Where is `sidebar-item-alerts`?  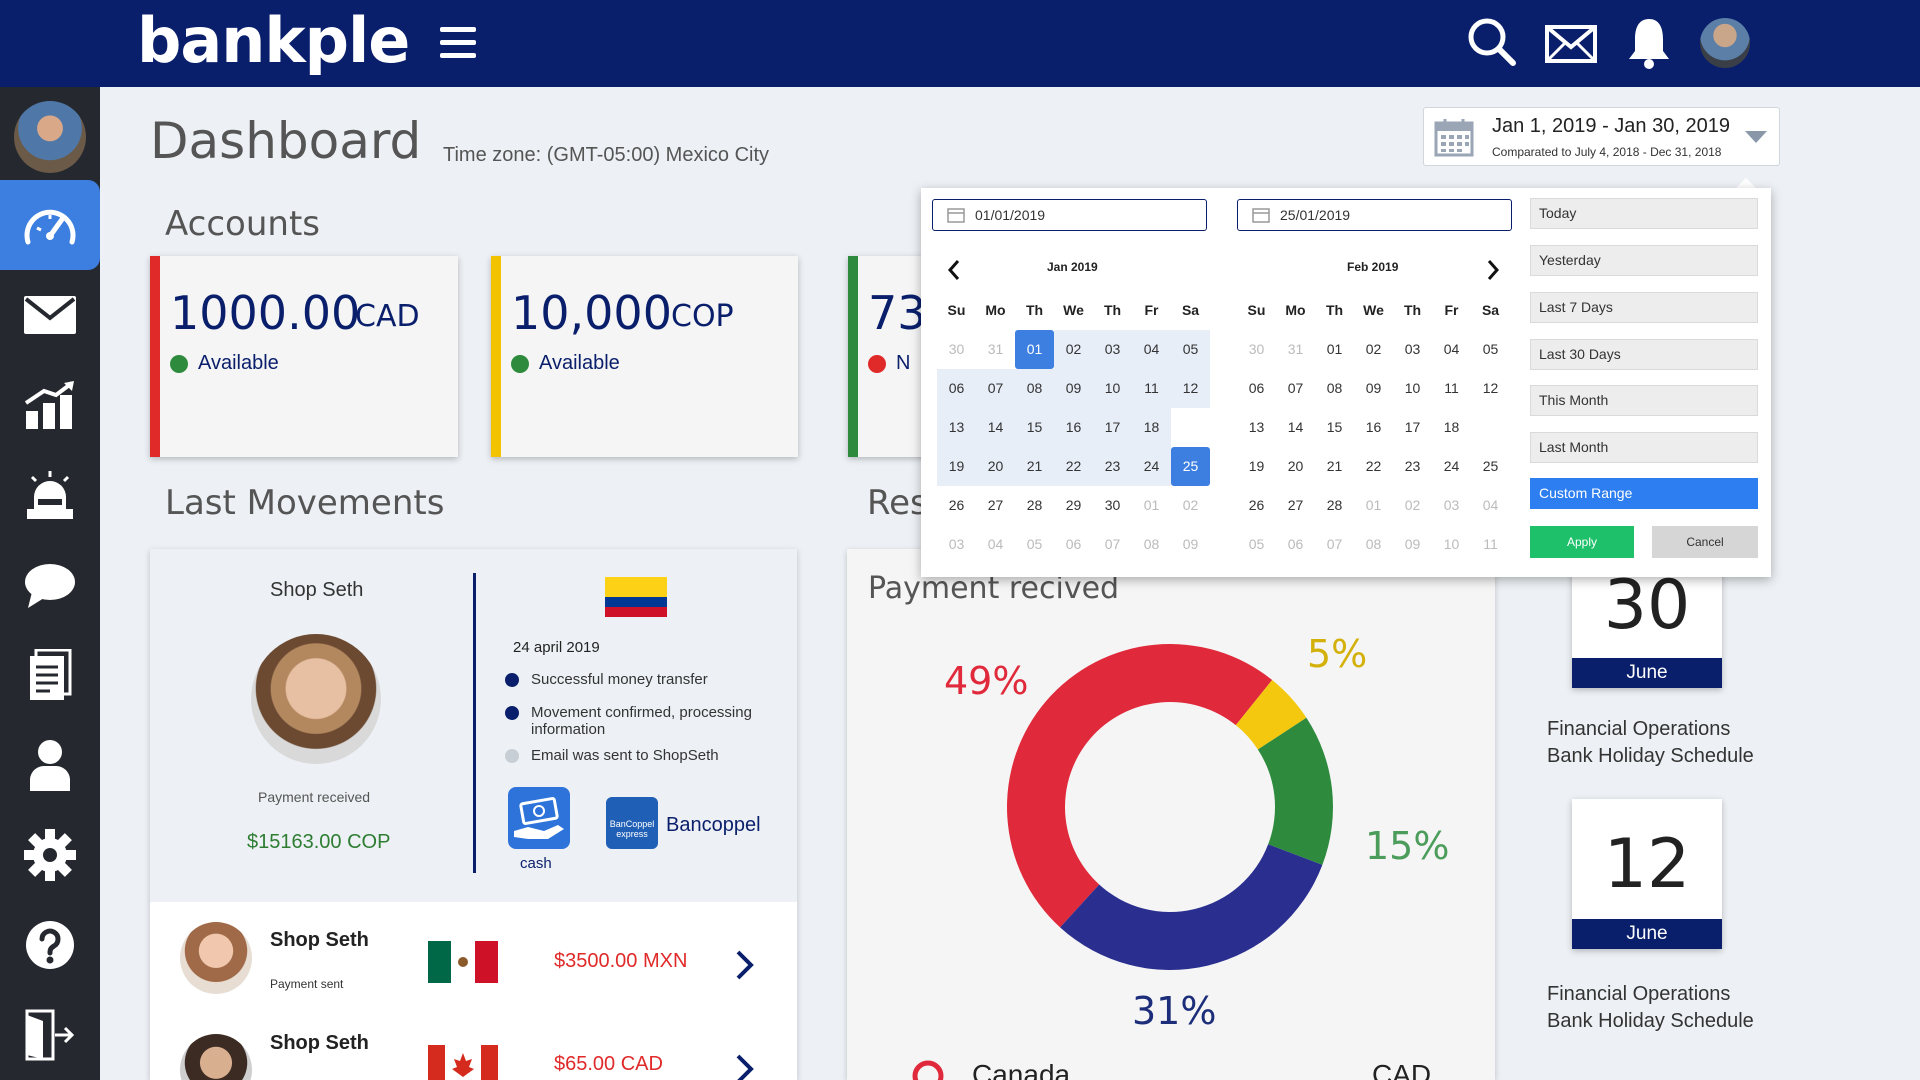
sidebar-item-alerts is located at coordinates (50, 495).